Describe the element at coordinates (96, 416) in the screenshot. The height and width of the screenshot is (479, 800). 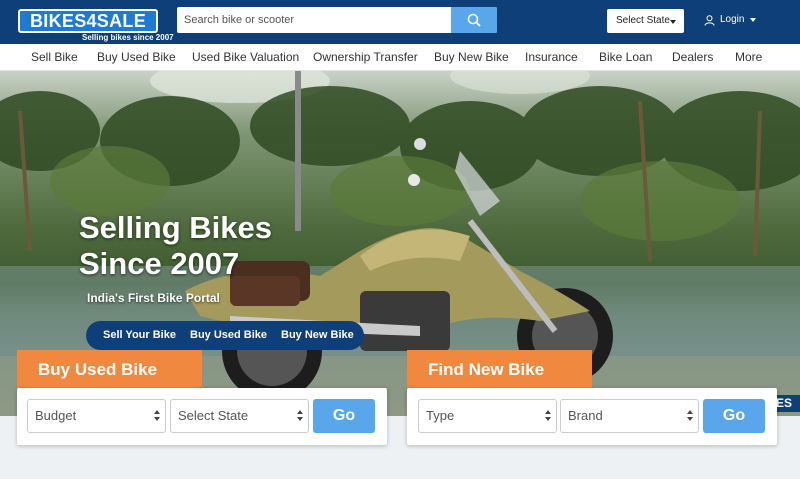
I see `budget-select: Budget` at that location.